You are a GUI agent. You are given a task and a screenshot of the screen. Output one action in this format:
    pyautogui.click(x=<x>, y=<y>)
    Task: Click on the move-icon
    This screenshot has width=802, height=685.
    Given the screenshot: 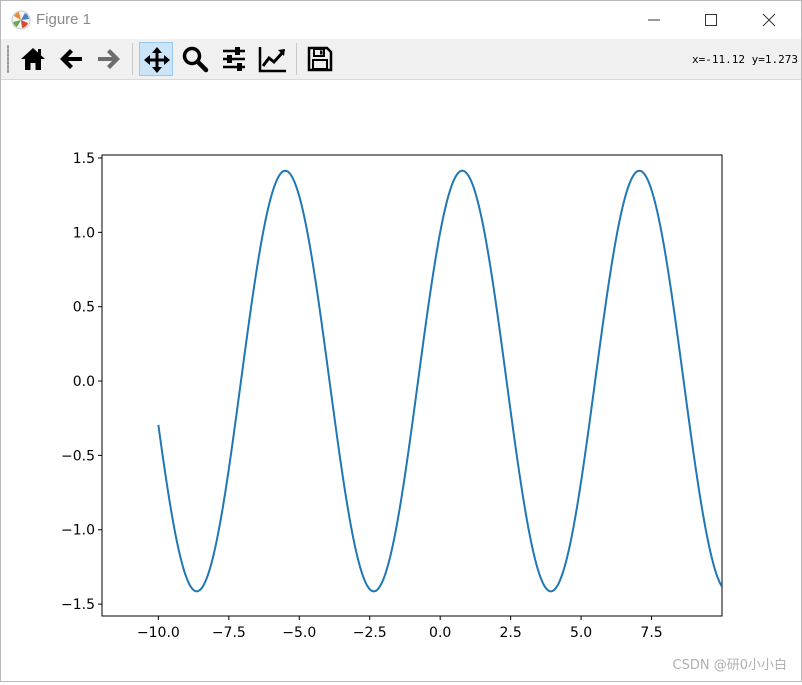 What is the action you would take?
    pyautogui.click(x=157, y=60)
    